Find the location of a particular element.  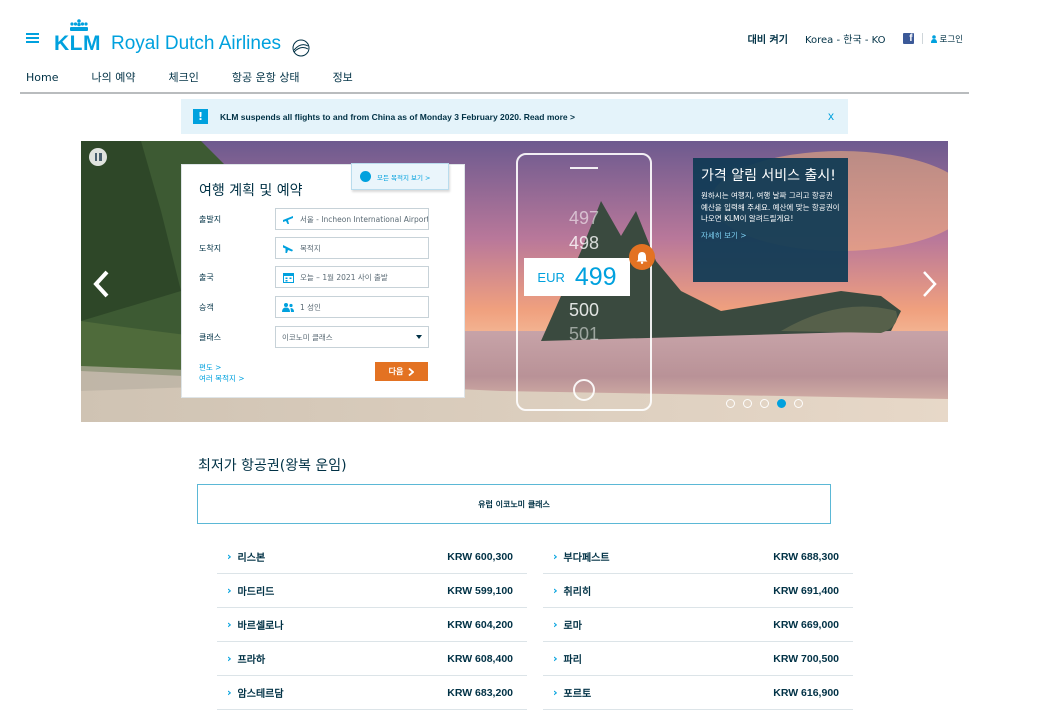

fare-price: KRW 616,900 is located at coordinates (806, 692).